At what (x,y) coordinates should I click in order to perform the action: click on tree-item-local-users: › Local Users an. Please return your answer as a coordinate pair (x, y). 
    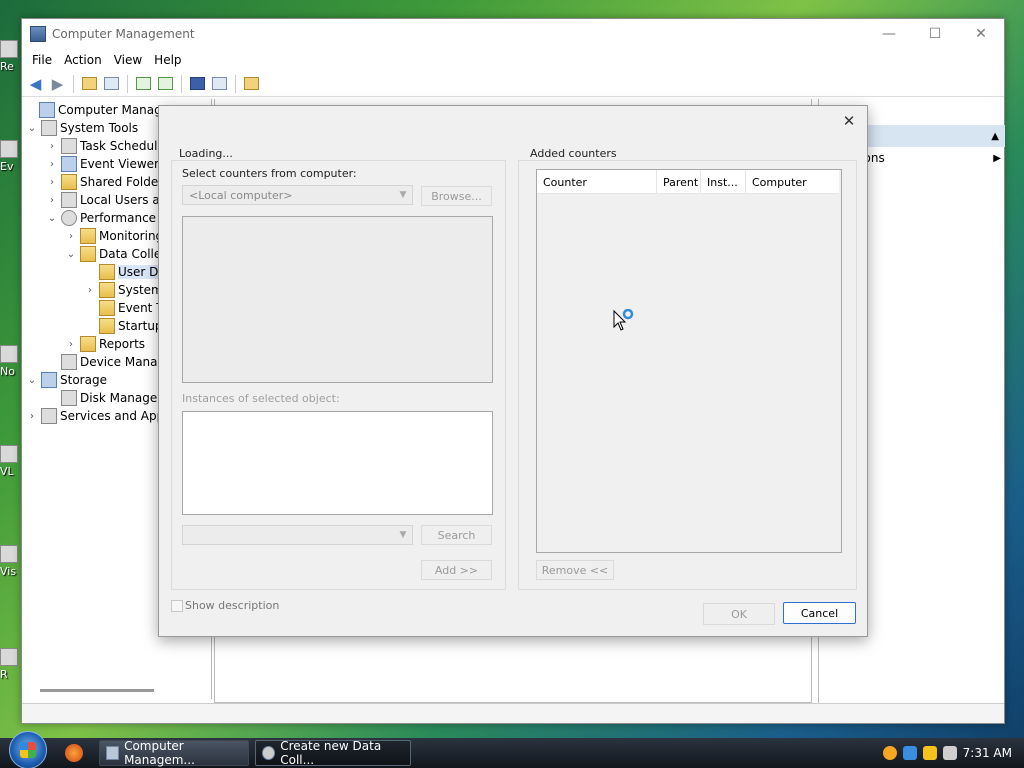
    Looking at the image, I should click on (106, 200).